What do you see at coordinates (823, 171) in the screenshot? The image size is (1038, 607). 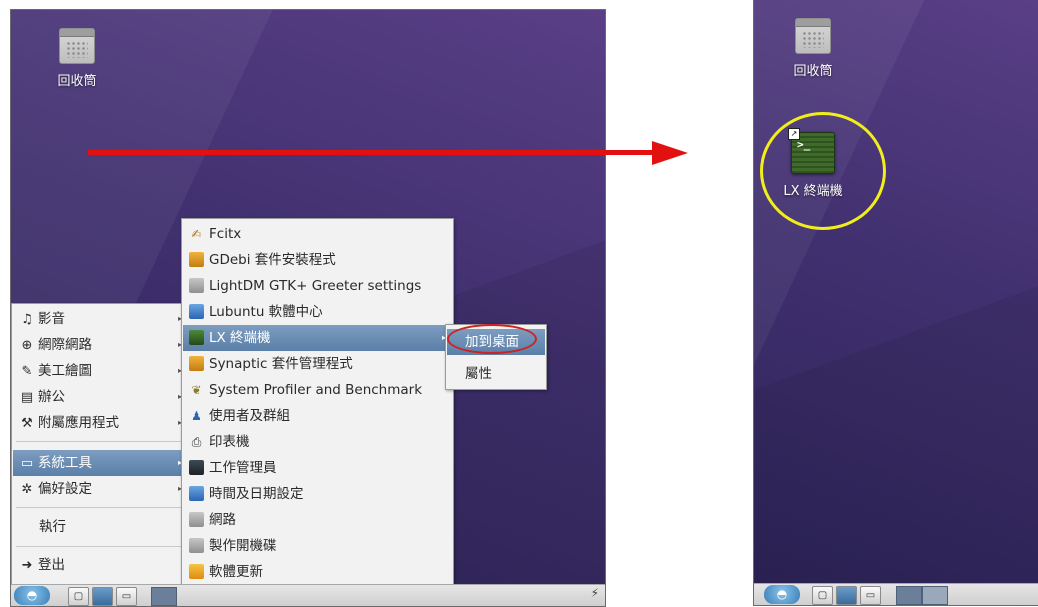 I see `terminal-icon-highlight` at bounding box center [823, 171].